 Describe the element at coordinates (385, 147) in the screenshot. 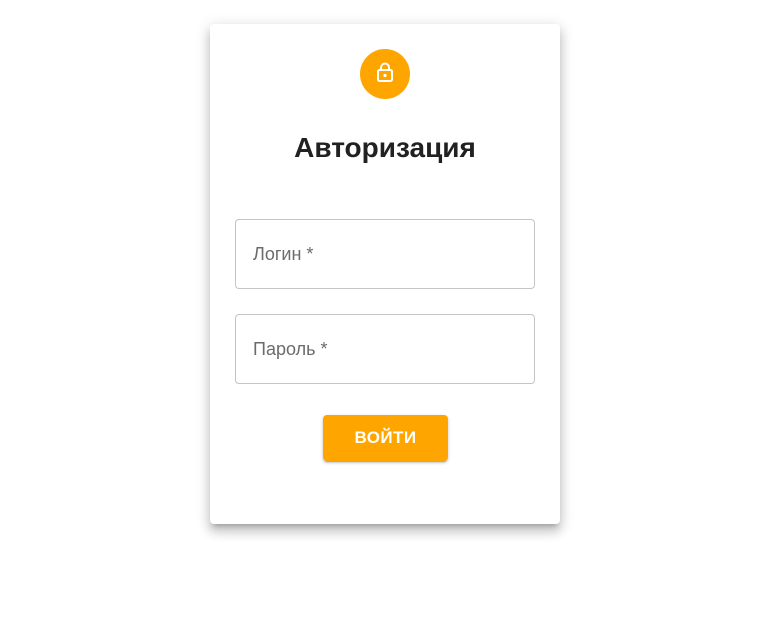

I see `page-title: Авторизация` at that location.